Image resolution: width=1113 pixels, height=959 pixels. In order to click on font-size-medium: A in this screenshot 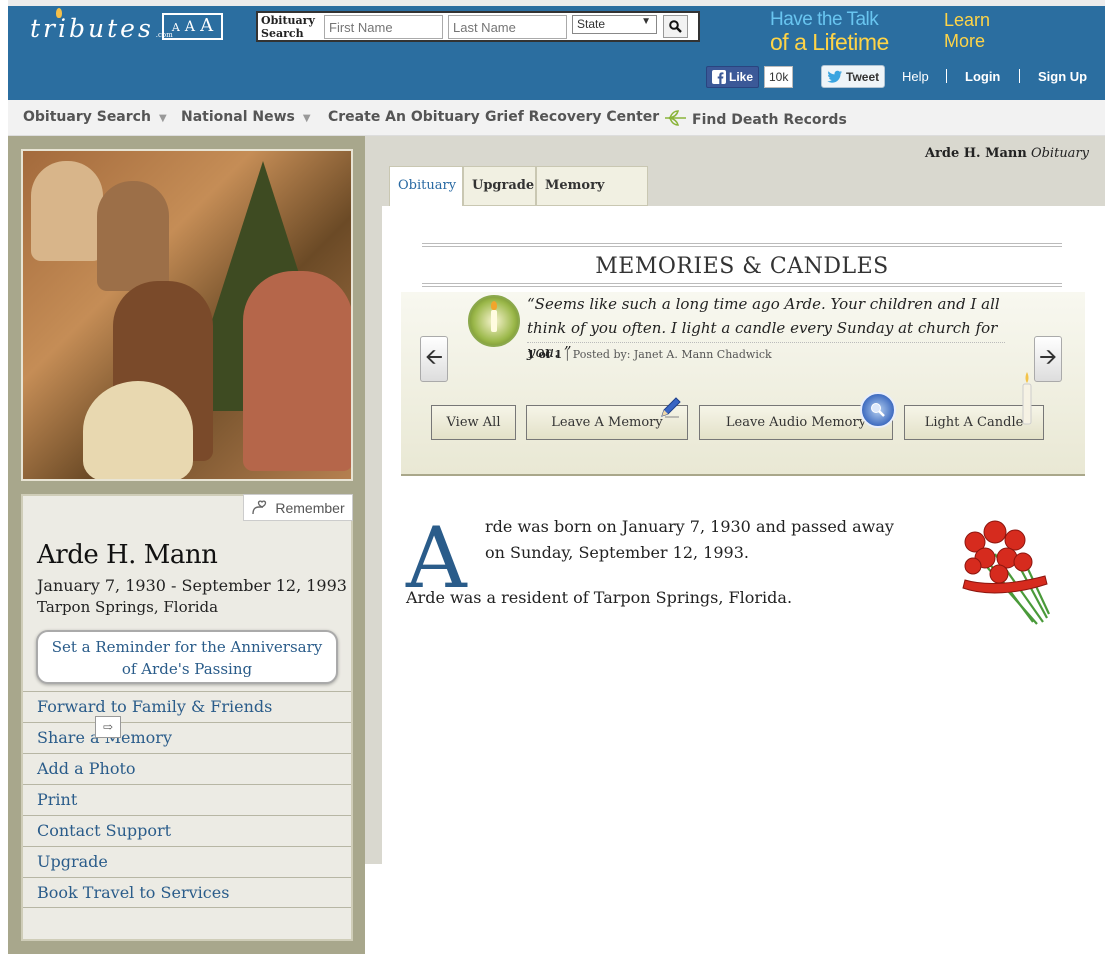, I will do `click(190, 27)`.